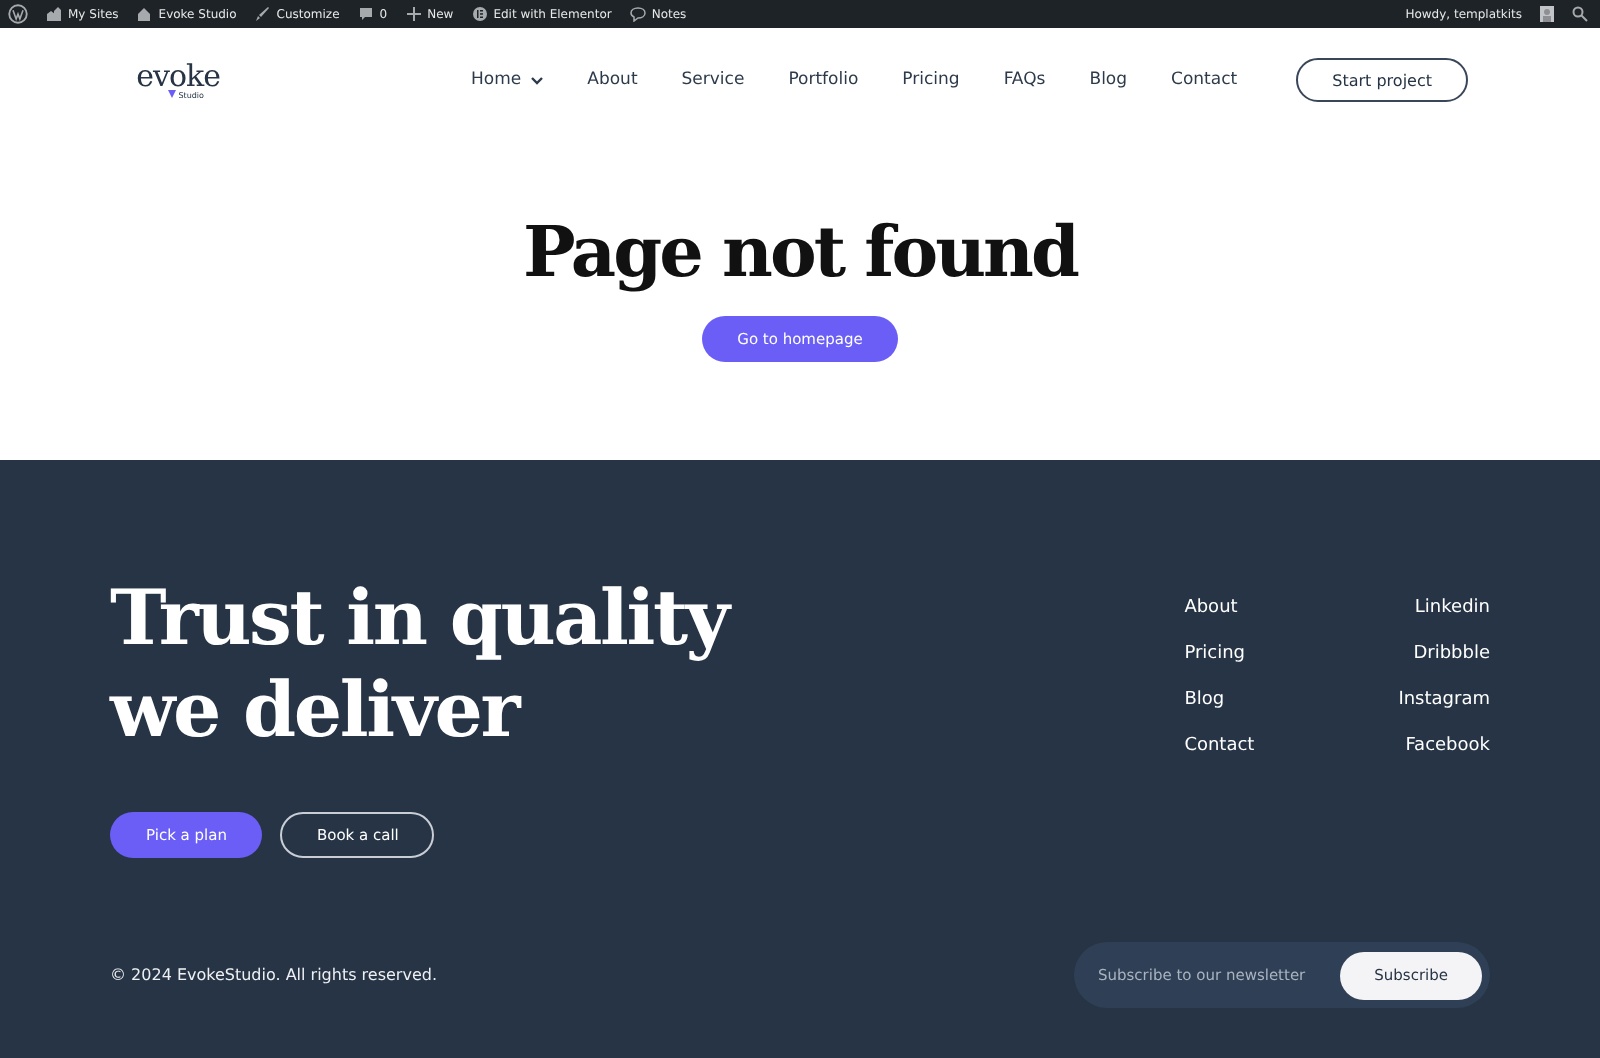 The image size is (1600, 1058). What do you see at coordinates (172, 93) in the screenshot?
I see `triangle-icon` at bounding box center [172, 93].